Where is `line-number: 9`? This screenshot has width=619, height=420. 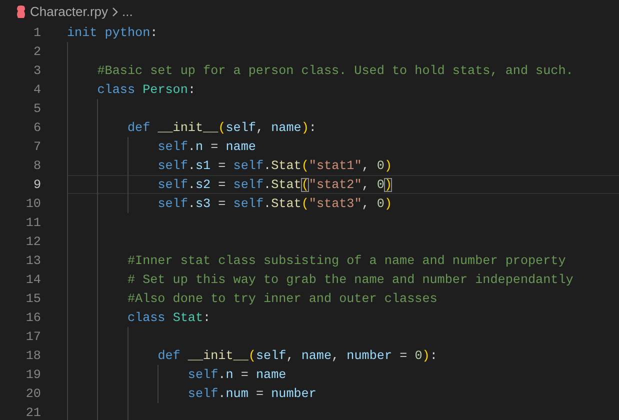 line-number: 9 is located at coordinates (36, 185).